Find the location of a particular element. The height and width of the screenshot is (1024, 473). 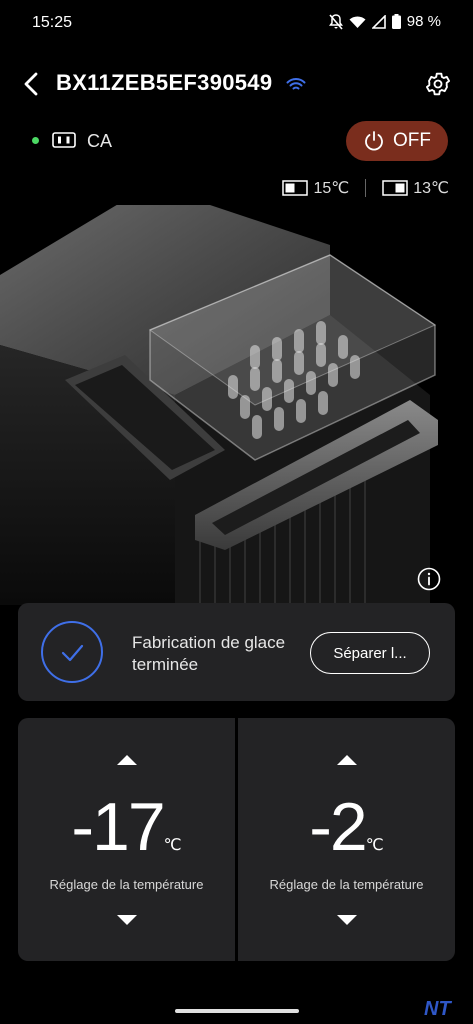

right-temp-label: Réglage de la température is located at coordinates (346, 884).